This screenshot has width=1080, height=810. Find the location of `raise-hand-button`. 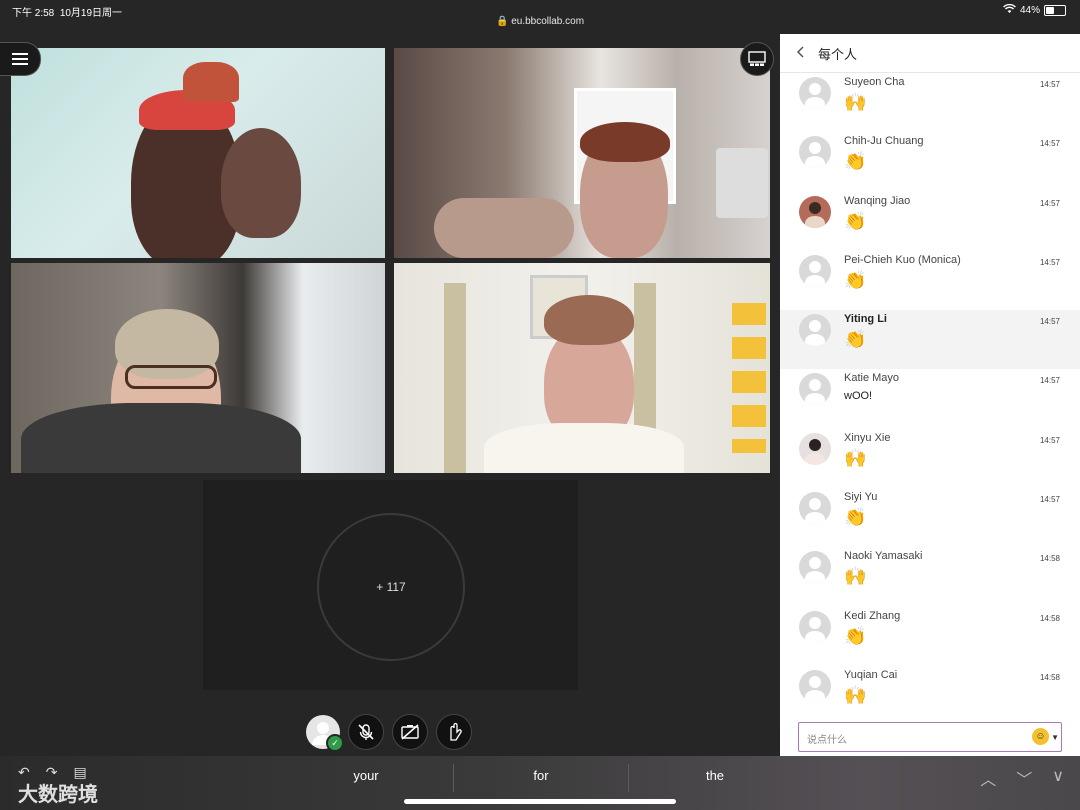

raise-hand-button is located at coordinates (454, 732).